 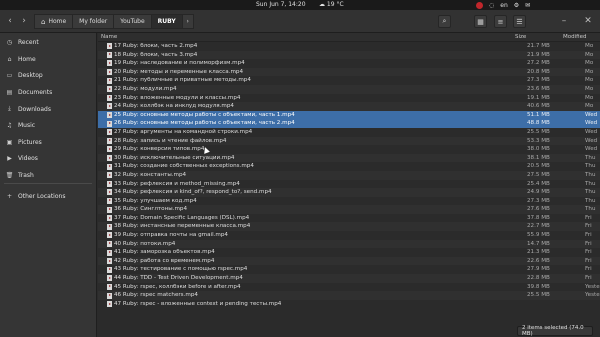 What do you see at coordinates (93, 21) in the screenshot?
I see `breadcrumb-my-folder: My folder` at bounding box center [93, 21].